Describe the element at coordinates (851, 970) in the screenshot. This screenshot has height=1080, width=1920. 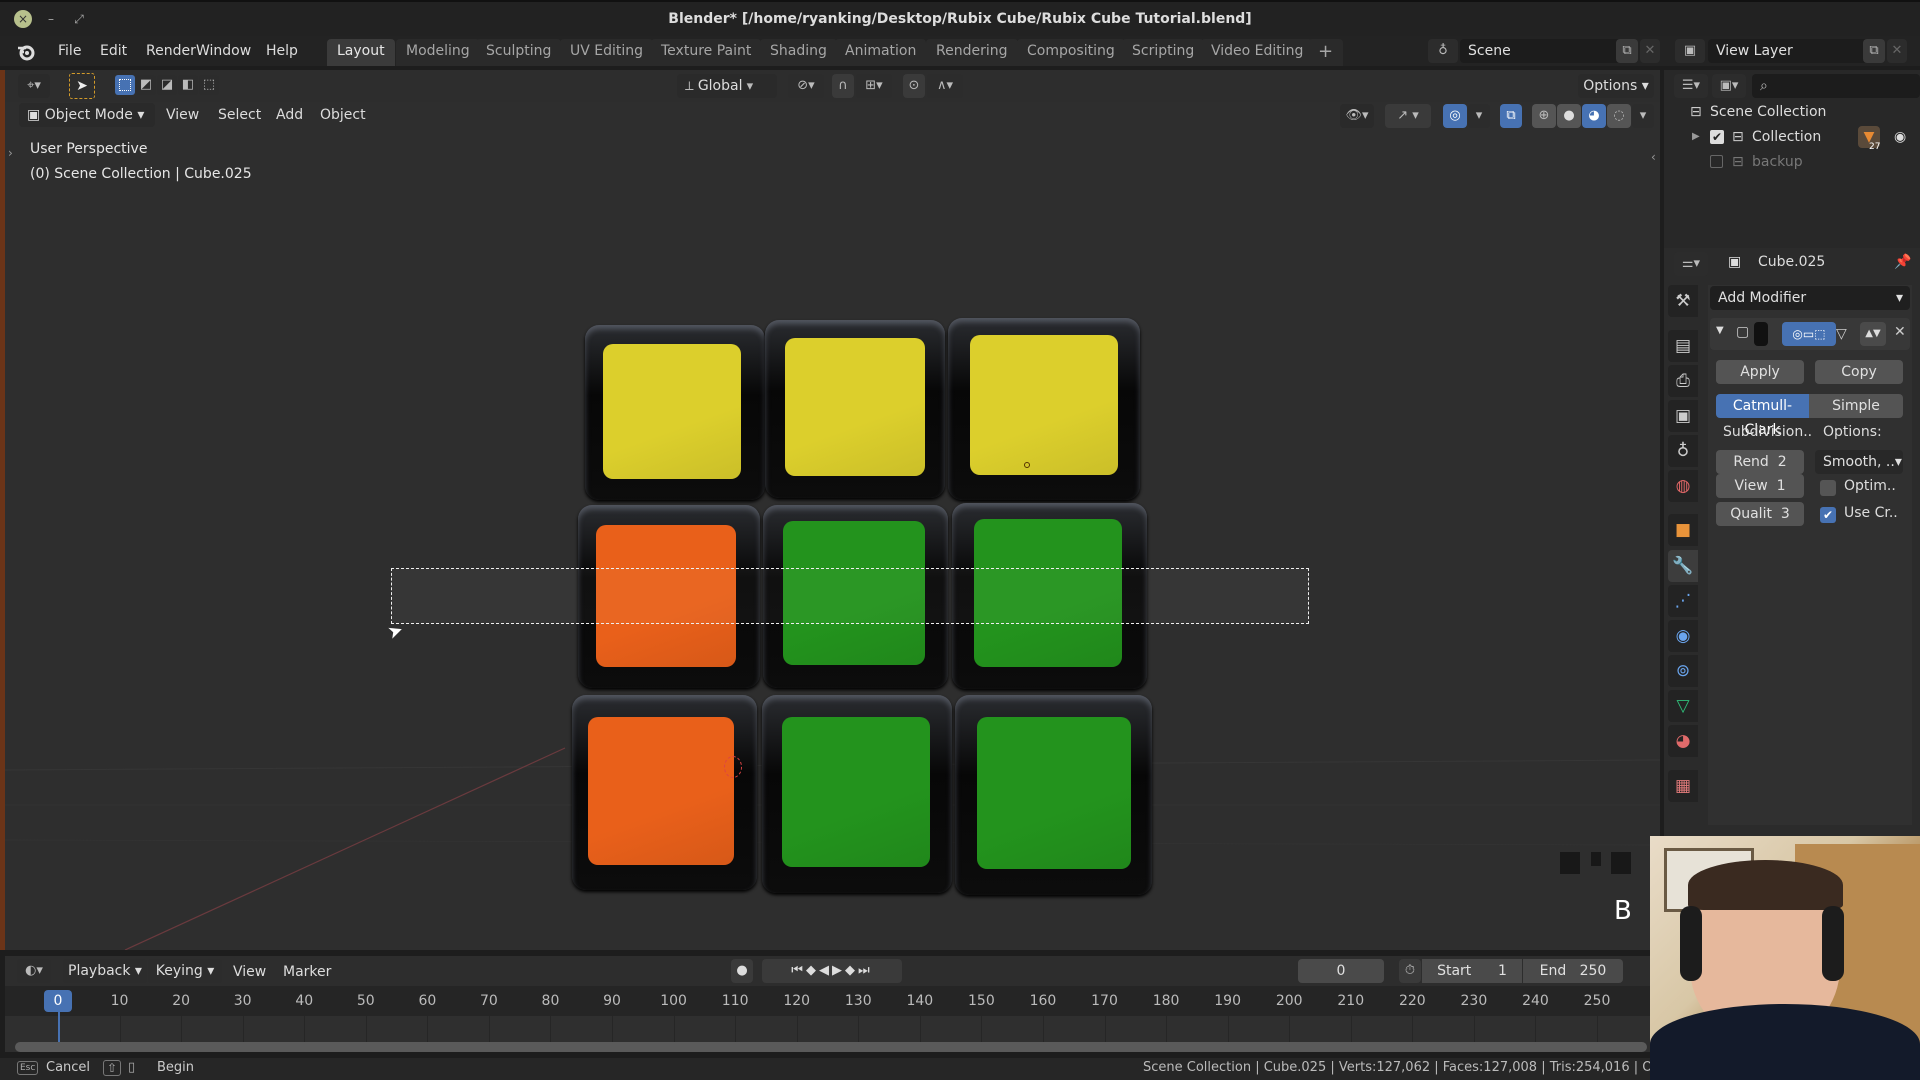
I see `next-keyframe-icon: ◆` at that location.